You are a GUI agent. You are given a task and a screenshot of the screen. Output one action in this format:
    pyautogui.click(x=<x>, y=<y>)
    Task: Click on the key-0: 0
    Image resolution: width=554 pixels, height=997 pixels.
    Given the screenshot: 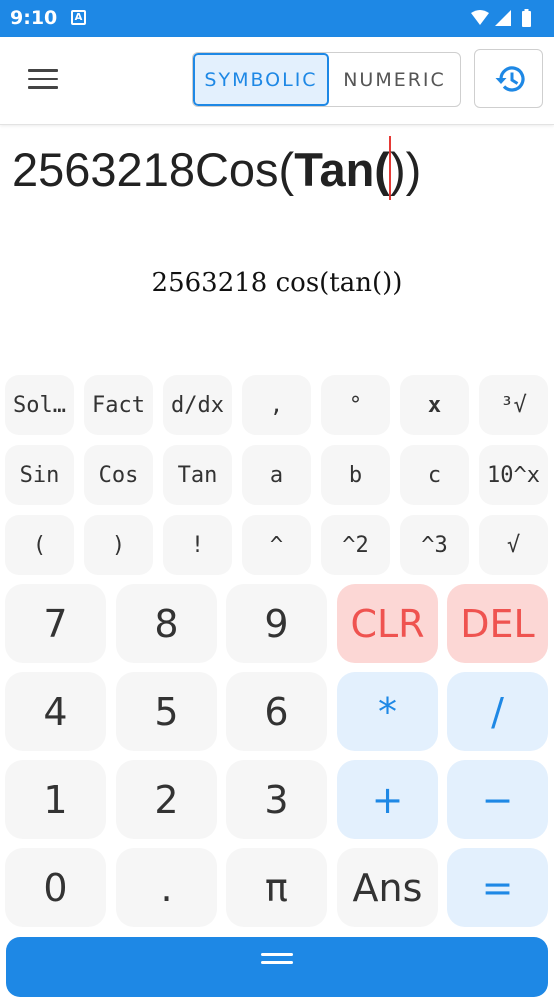 What is the action you would take?
    pyautogui.click(x=55, y=887)
    